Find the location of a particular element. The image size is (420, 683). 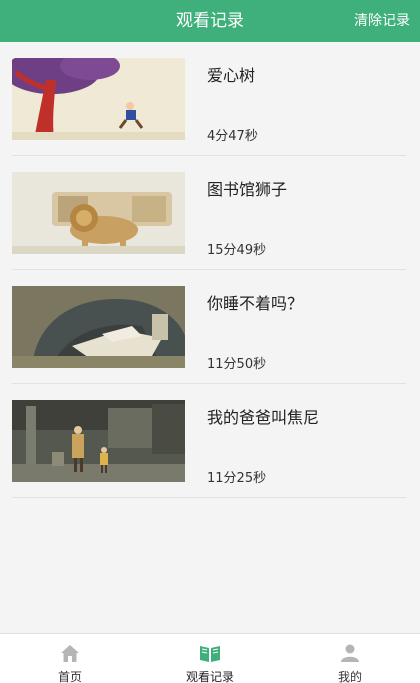

tab-home: 首页 is located at coordinates (70, 658).